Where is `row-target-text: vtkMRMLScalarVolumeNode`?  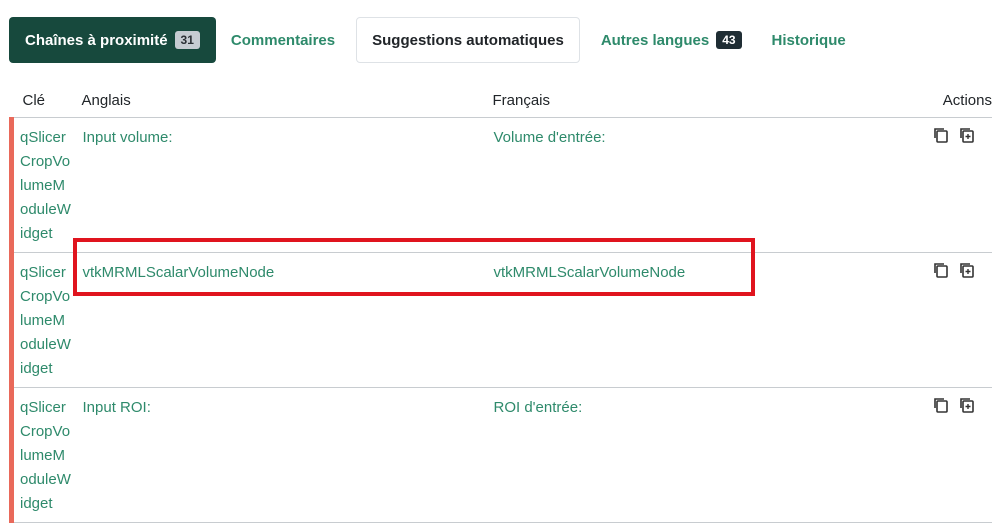 row-target-text: vtkMRMLScalarVolumeNode is located at coordinates (698, 320).